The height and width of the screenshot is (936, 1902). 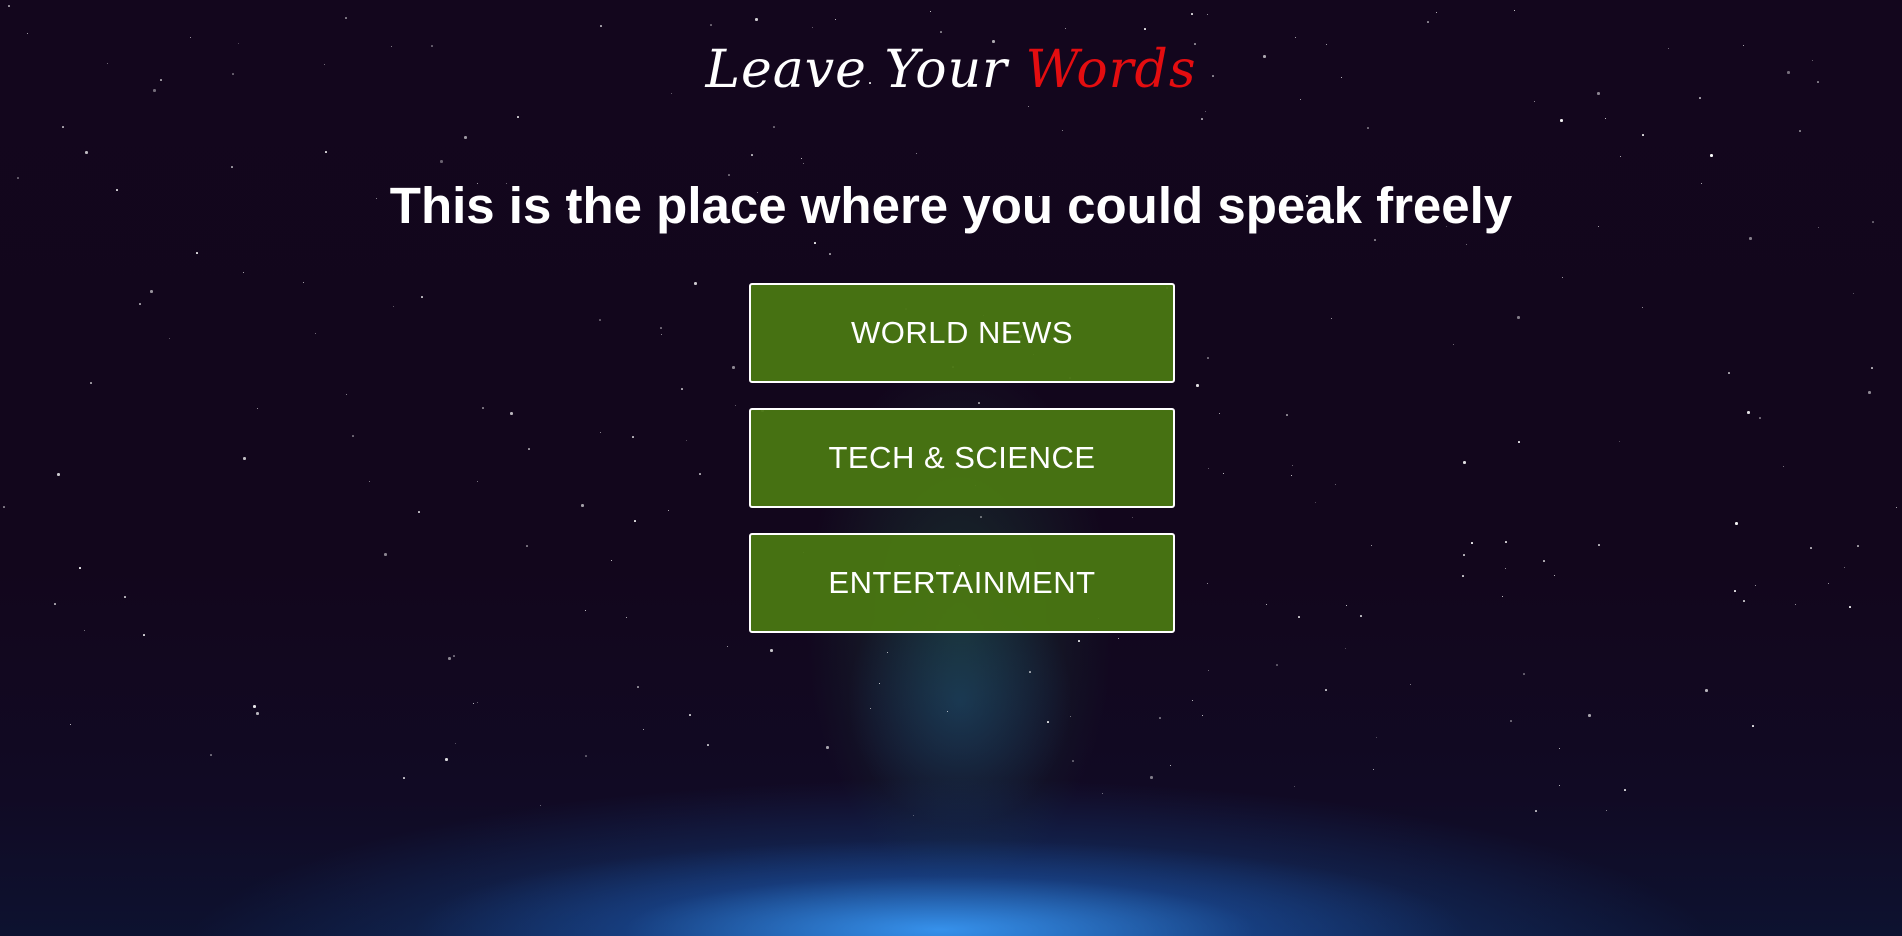 What do you see at coordinates (962, 458) in the screenshot?
I see `tech-science-button: TECH & SCIENCE` at bounding box center [962, 458].